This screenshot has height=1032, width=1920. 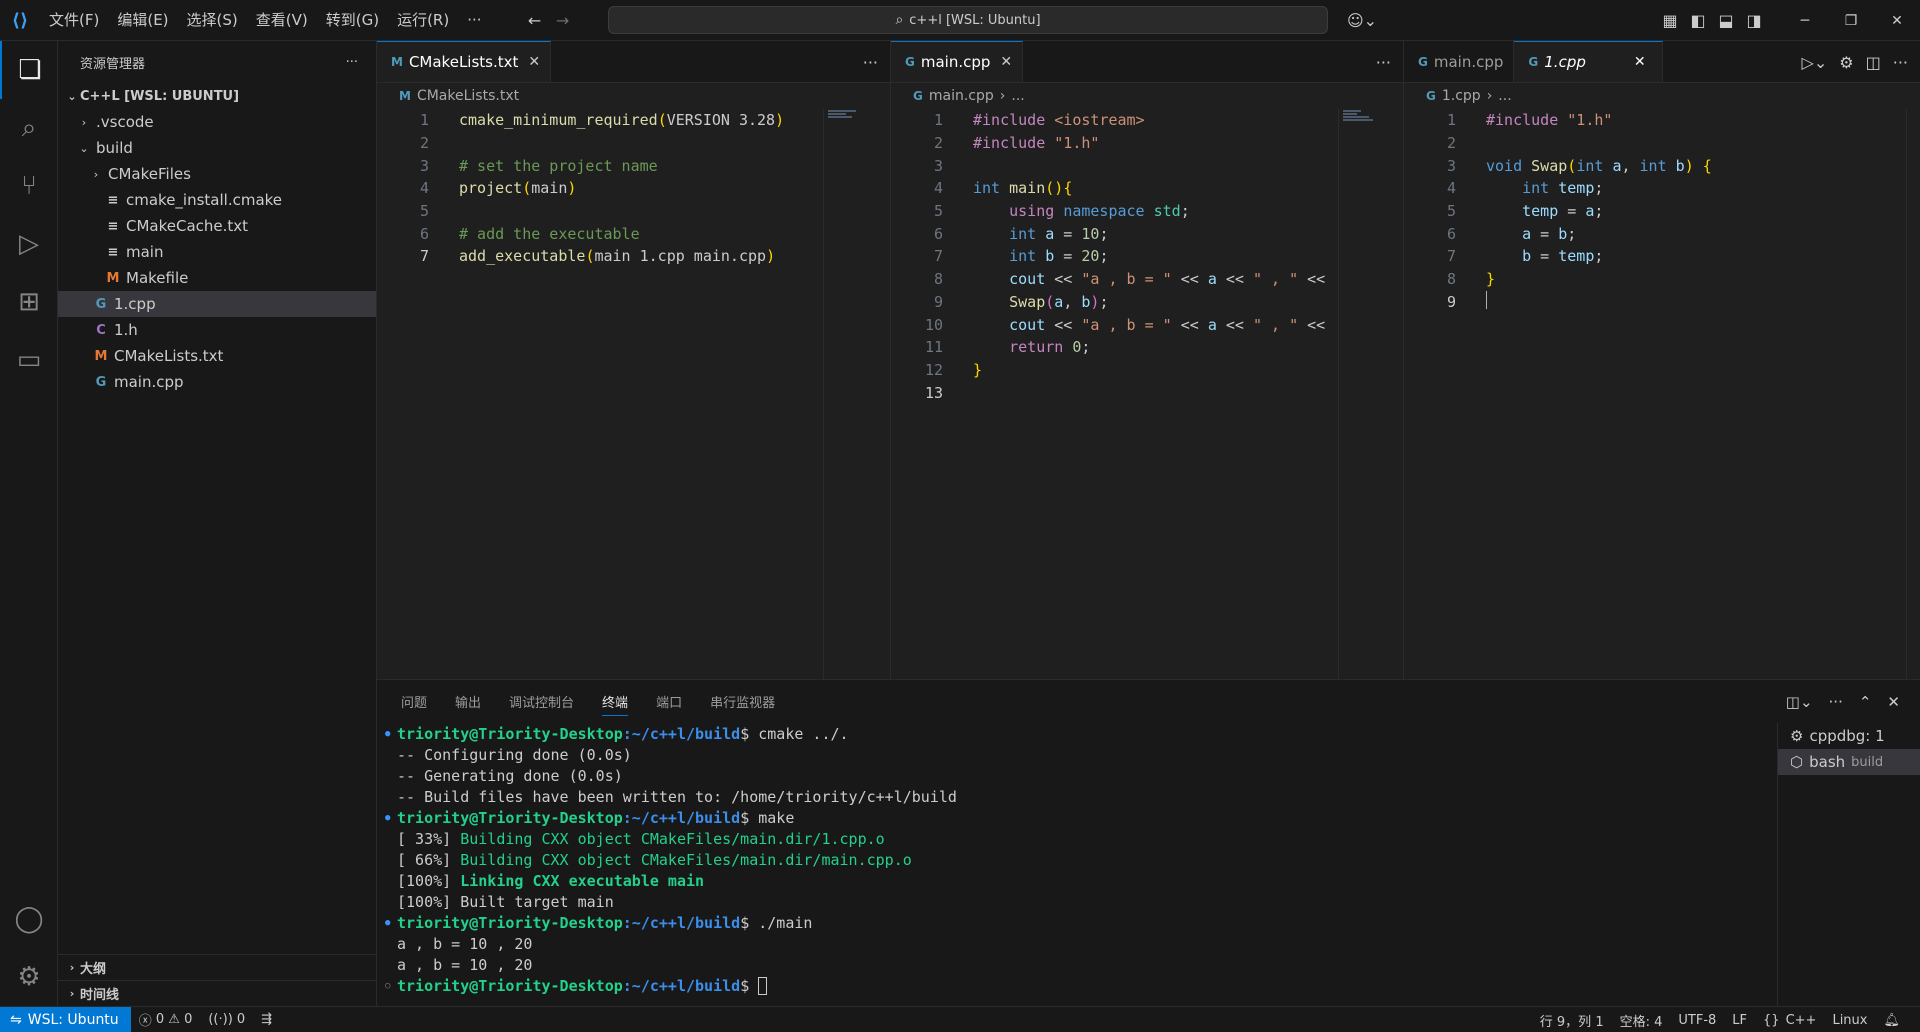 I want to click on menu-selection: 选择(S), so click(x=212, y=20).